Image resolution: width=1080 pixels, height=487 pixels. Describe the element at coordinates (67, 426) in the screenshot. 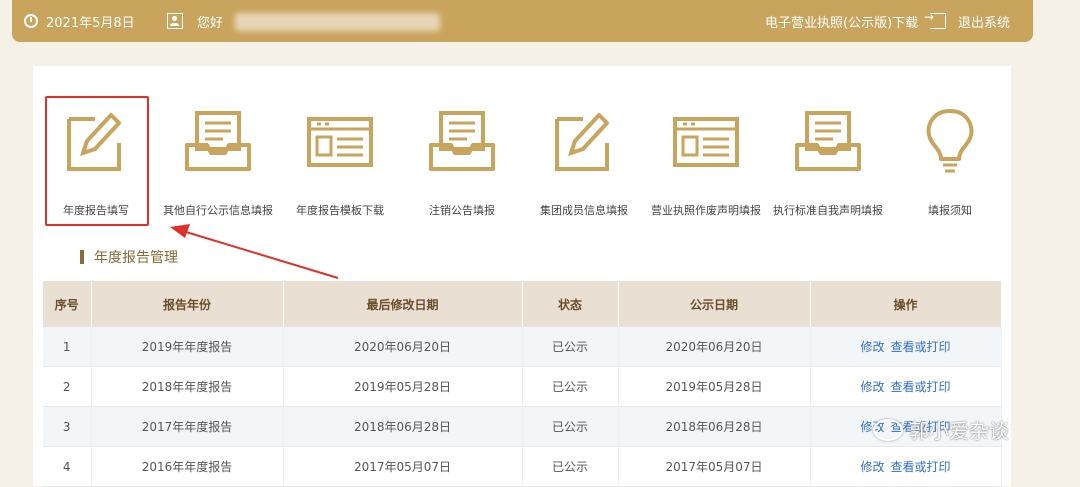

I see `cell-no: 3` at that location.